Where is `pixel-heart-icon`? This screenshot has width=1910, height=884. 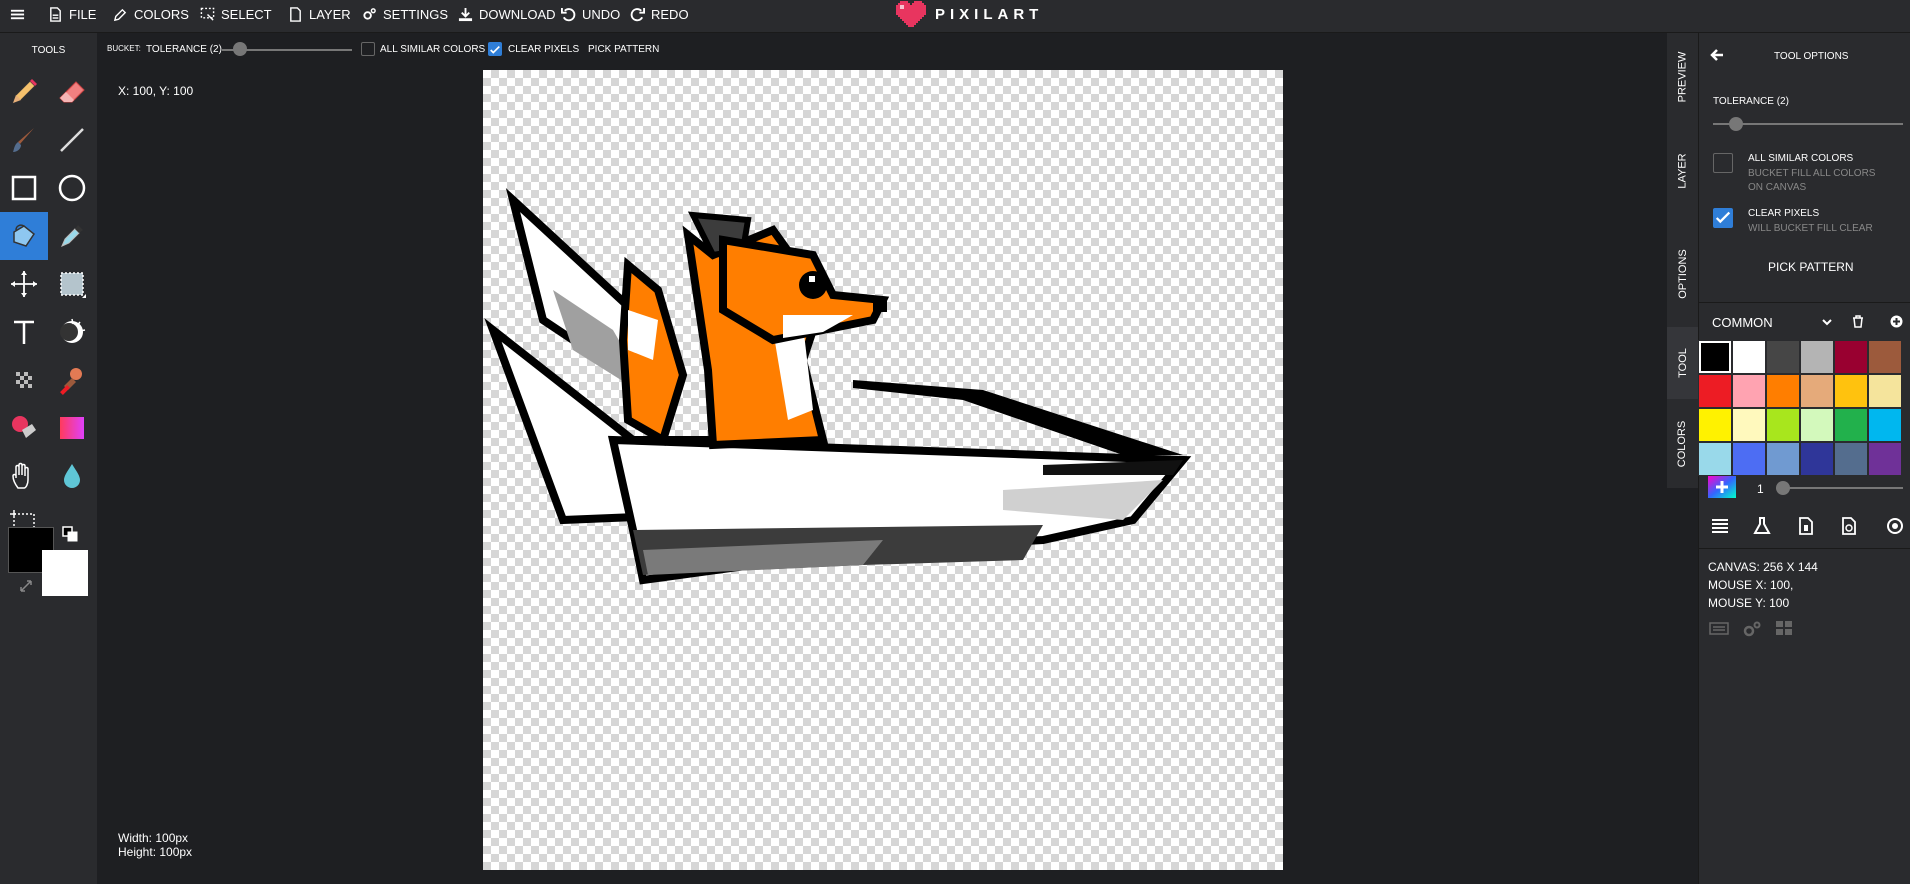 pixel-heart-icon is located at coordinates (911, 14).